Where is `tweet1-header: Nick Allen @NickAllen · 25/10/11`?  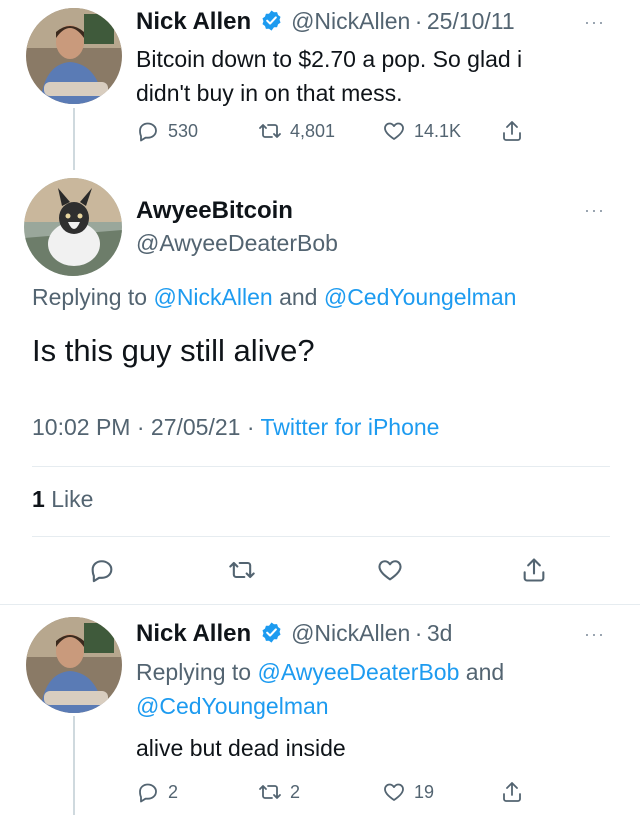 tweet1-header: Nick Allen @NickAllen · 25/10/11 is located at coordinates (325, 22).